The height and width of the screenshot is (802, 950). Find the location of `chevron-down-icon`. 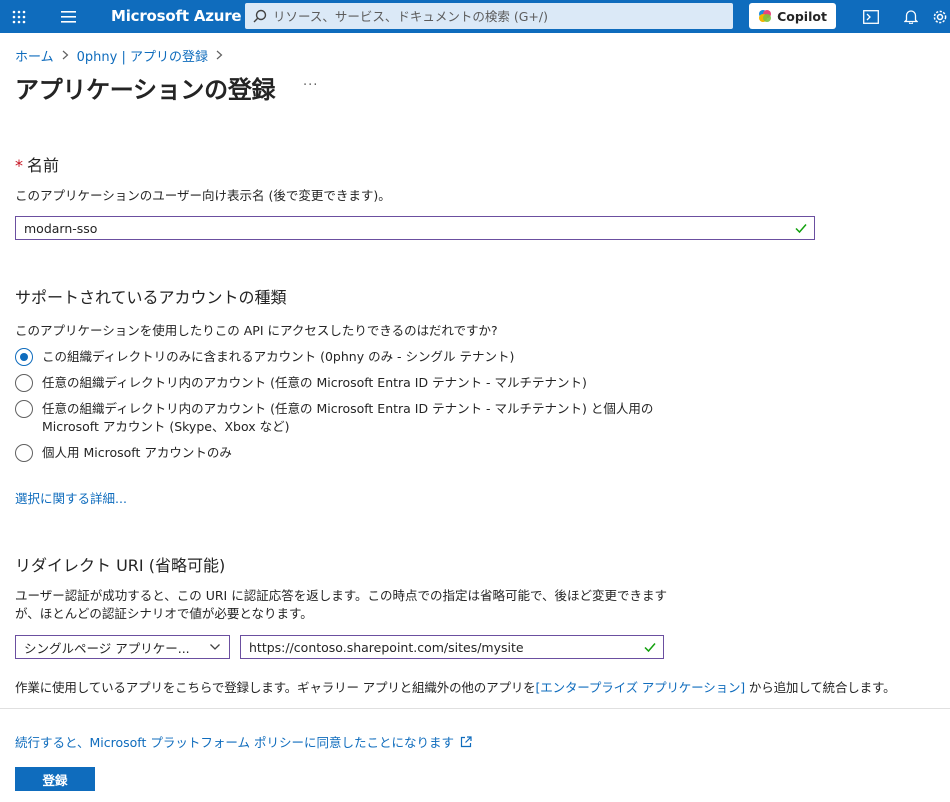

chevron-down-icon is located at coordinates (215, 647).